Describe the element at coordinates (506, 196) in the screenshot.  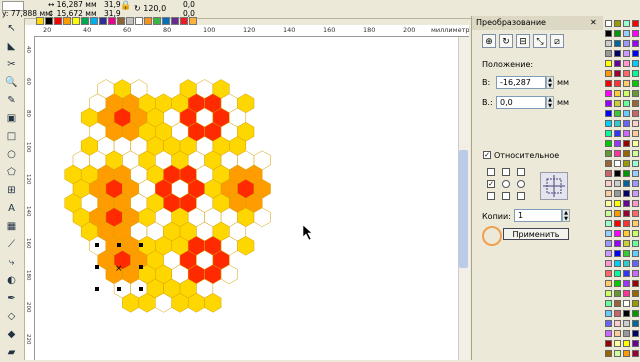
I see `anchor-bc` at that location.